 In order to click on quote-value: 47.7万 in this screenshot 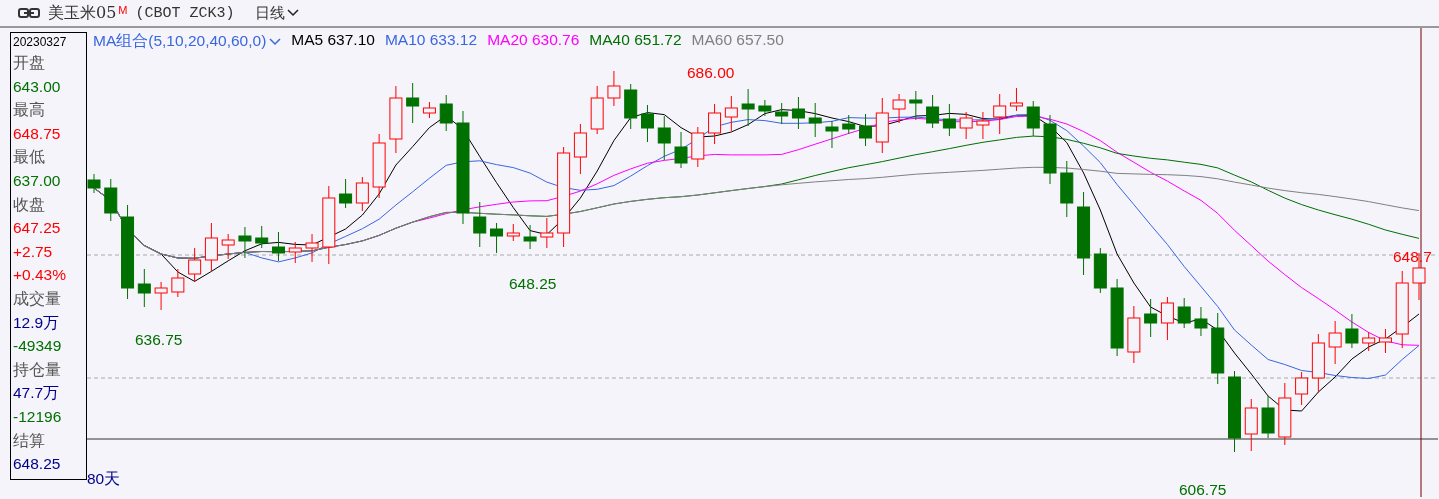, I will do `click(37, 393)`.